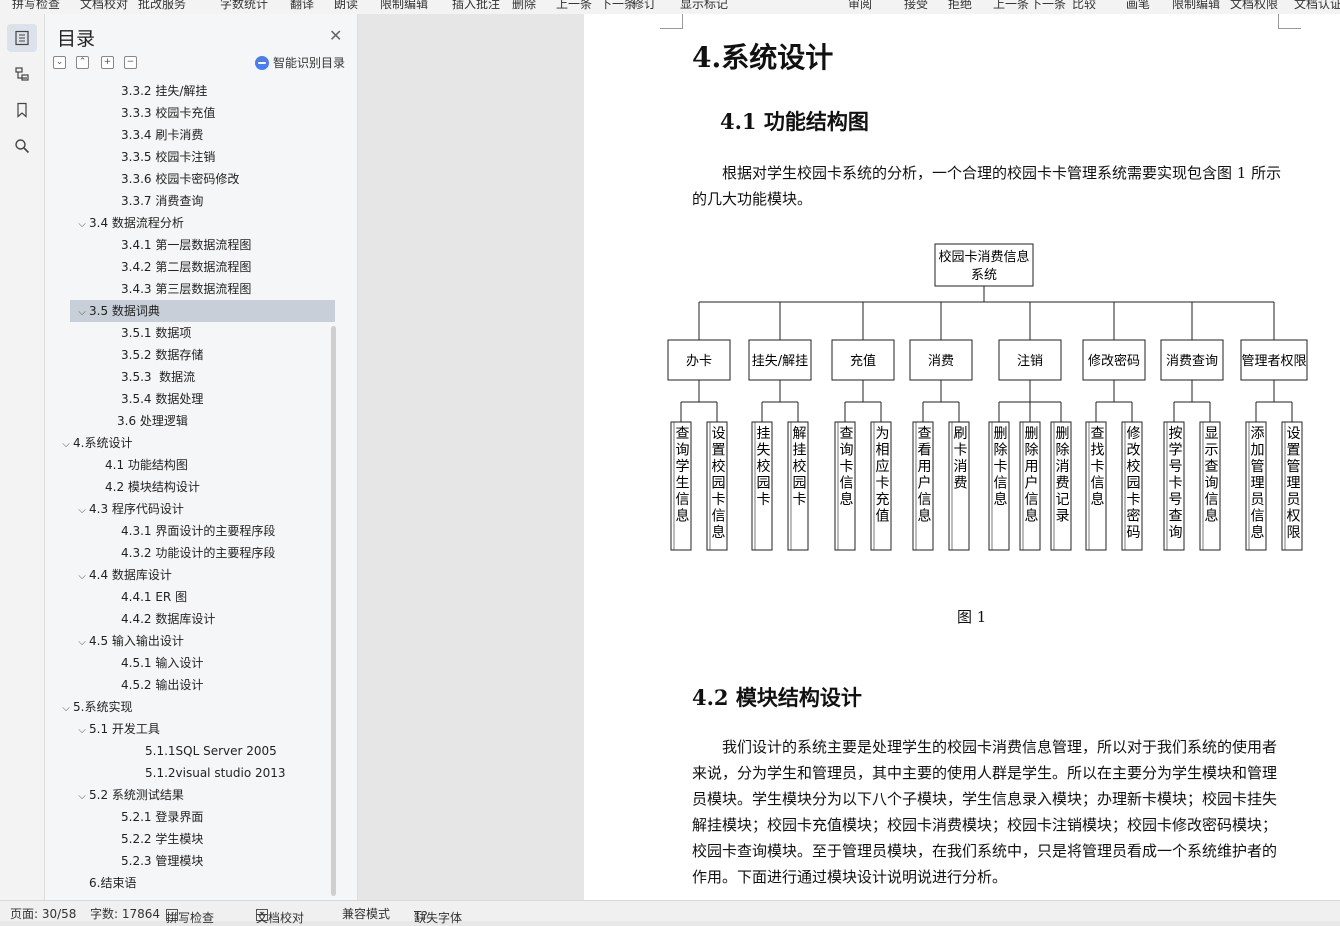  I want to click on toc-item: 3.5.2 数据存储, so click(124, 355).